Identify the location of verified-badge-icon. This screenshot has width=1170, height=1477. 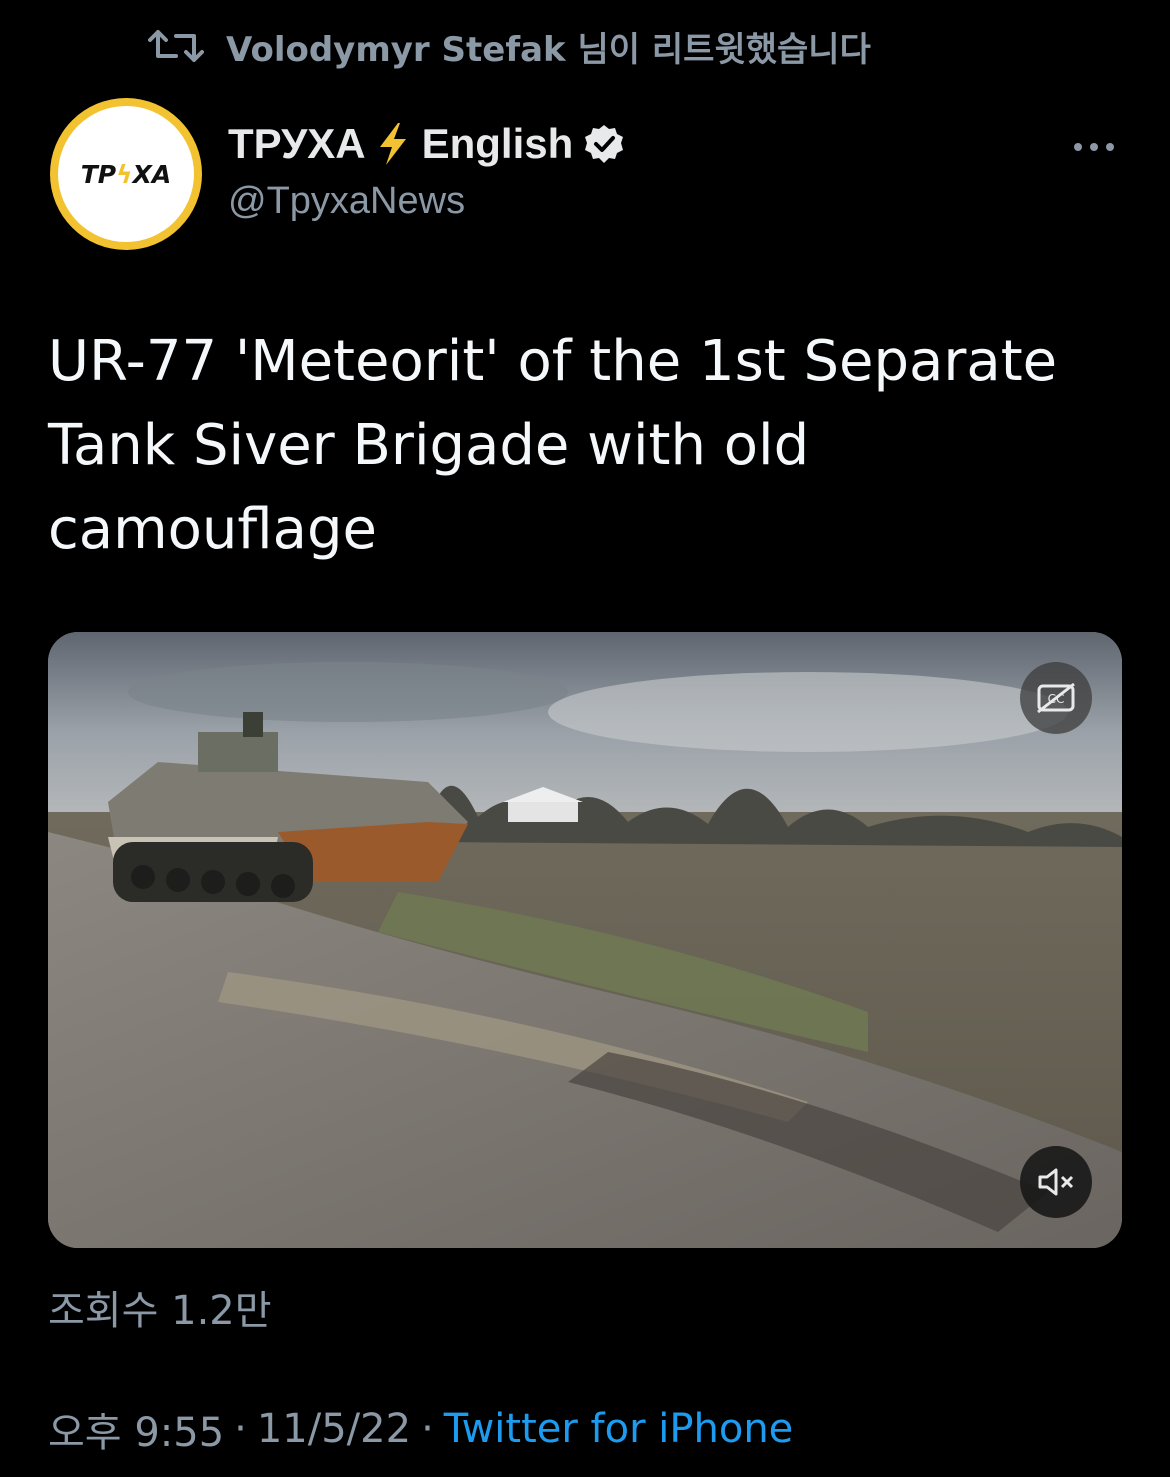
(604, 144).